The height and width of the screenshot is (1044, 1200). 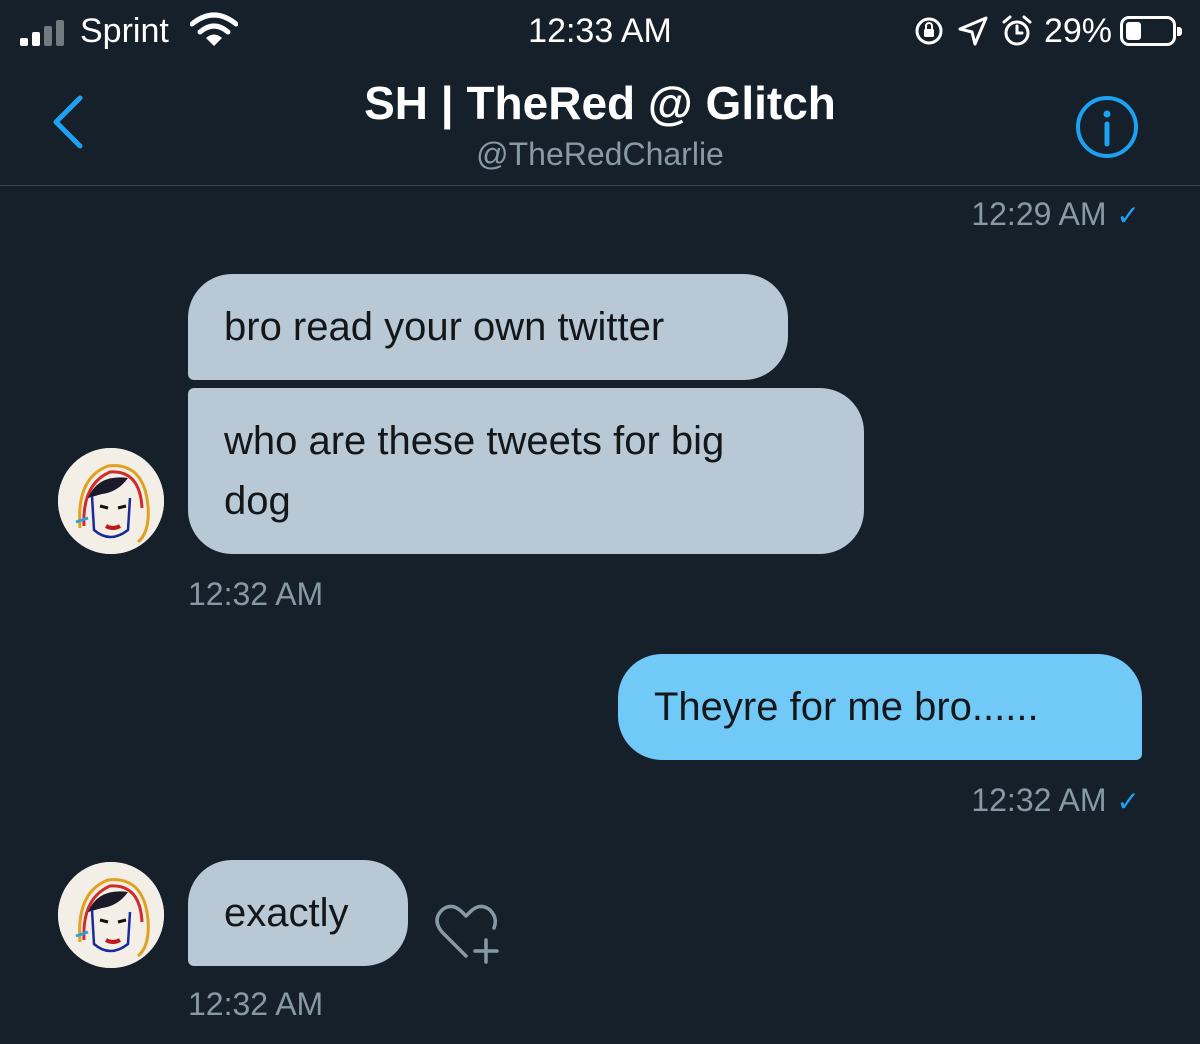 I want to click on info-icon, so click(x=1107, y=127).